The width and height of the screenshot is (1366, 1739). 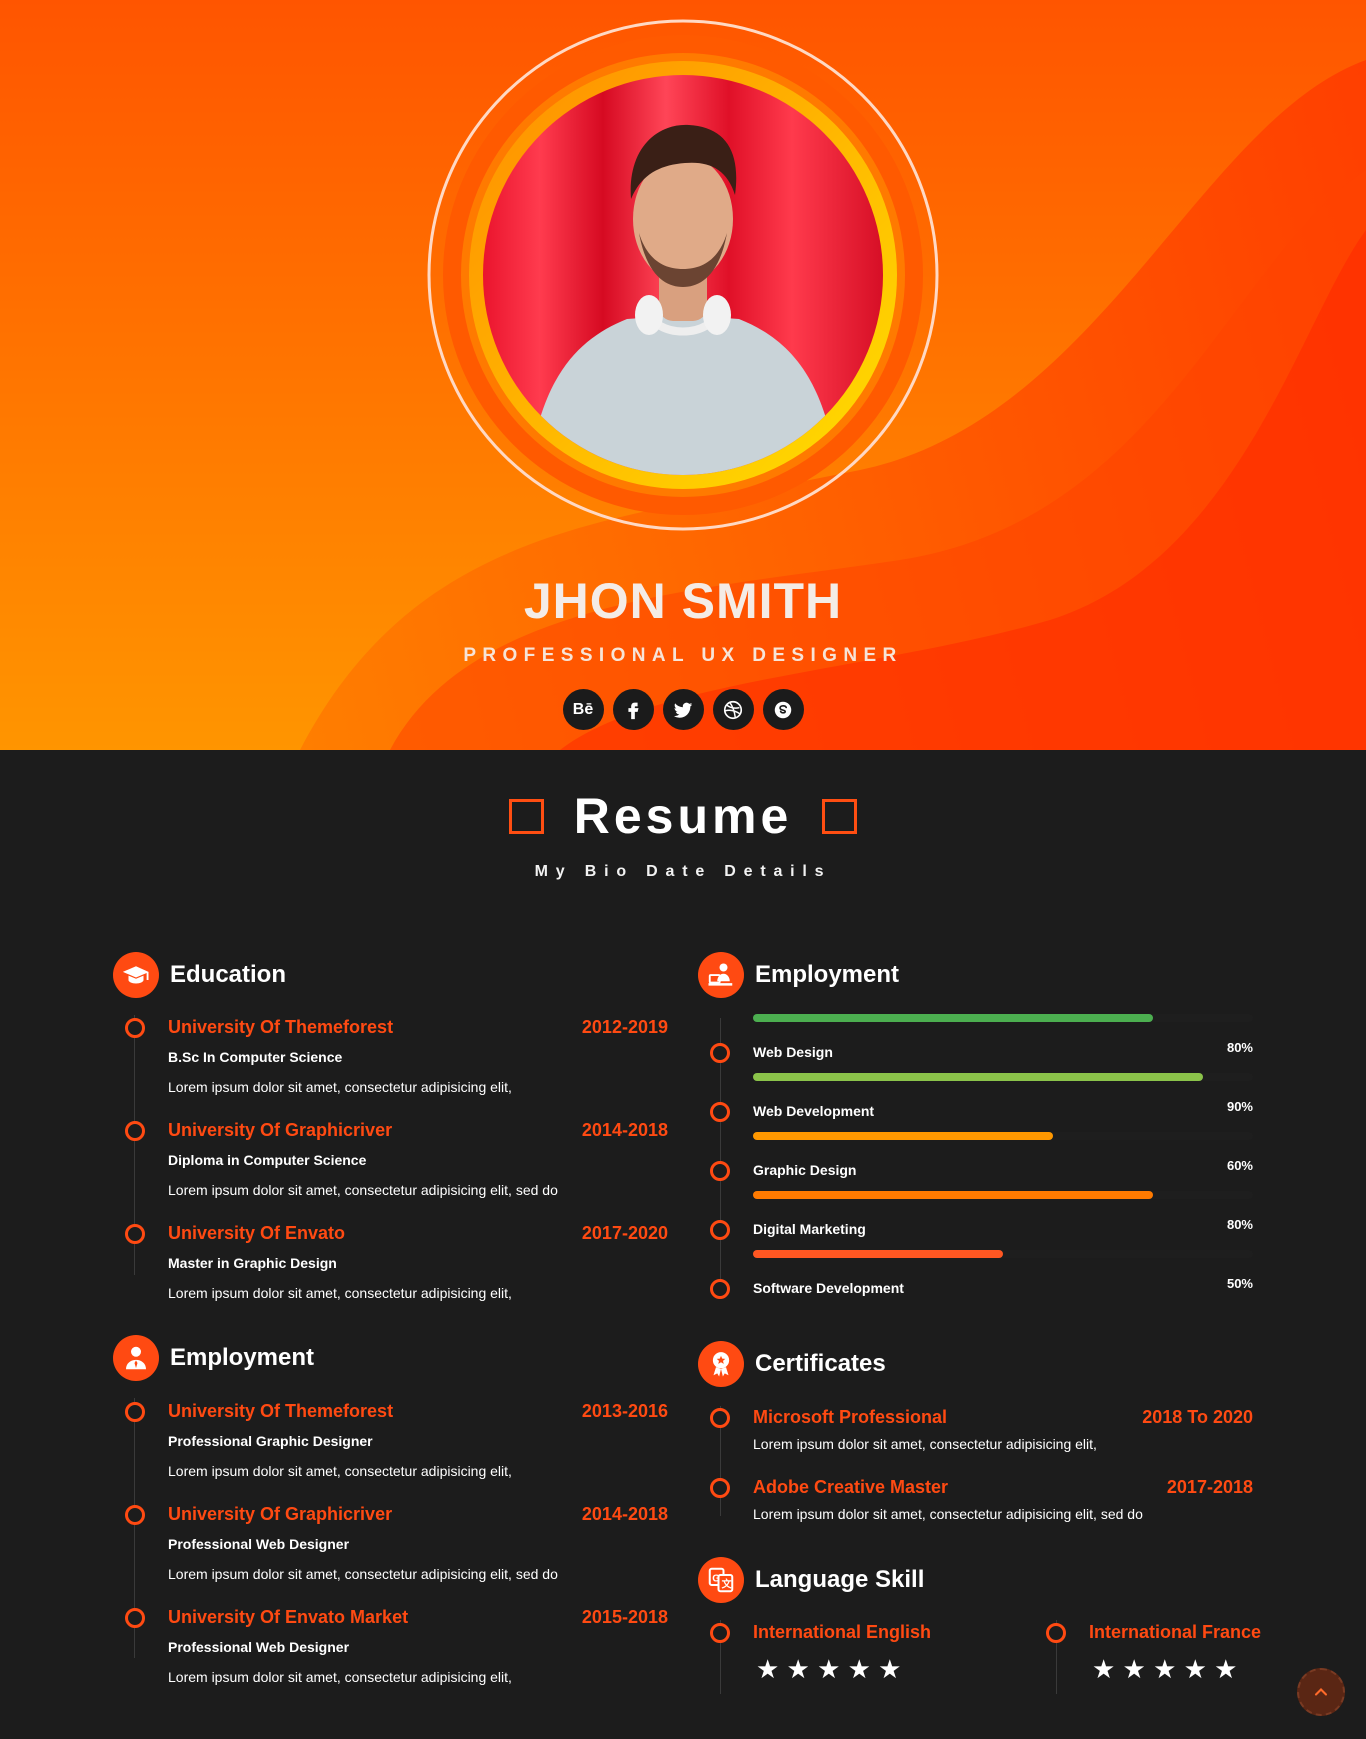 I want to click on profile-role: PROFESSIONAL UX DESIGNER, so click(x=683, y=655).